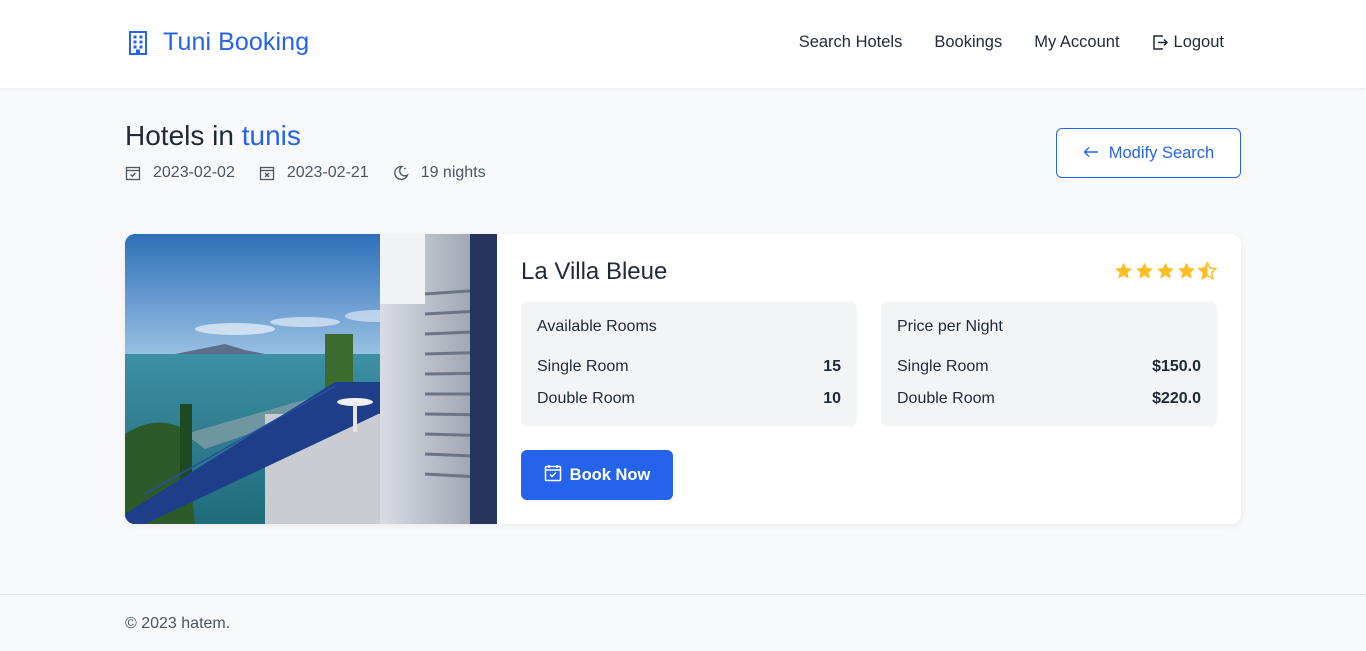  Describe the element at coordinates (689, 367) in the screenshot. I see `room-row-single: Single Room 15` at that location.